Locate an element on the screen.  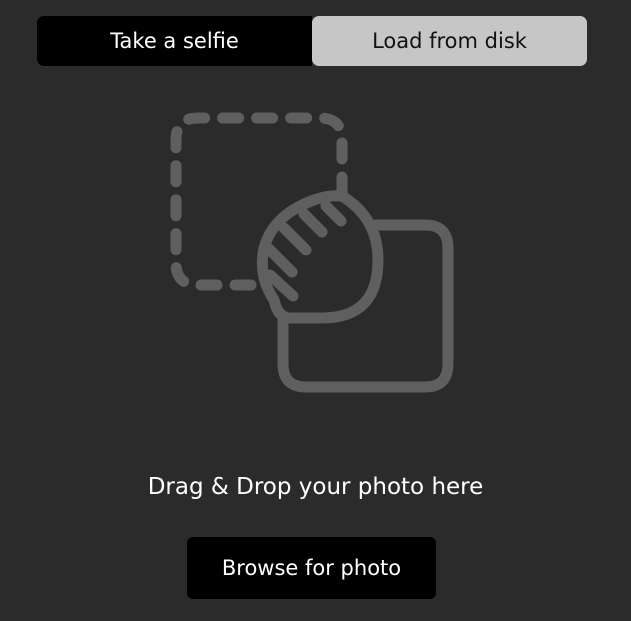
browse-for-photo-button: Browse for photo is located at coordinates (311, 568).